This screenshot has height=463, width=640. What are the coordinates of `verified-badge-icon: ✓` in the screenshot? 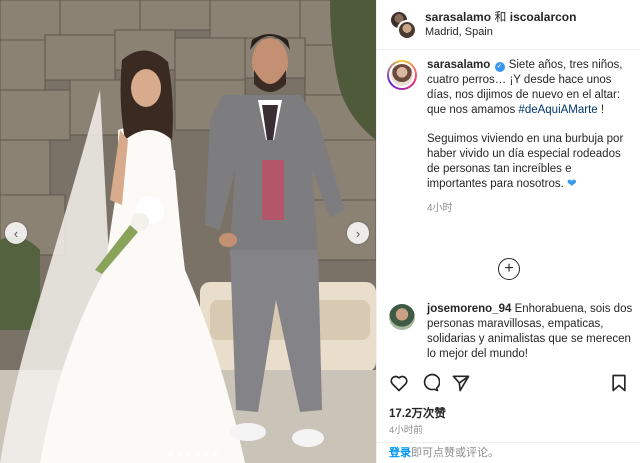 It's located at (499, 67).